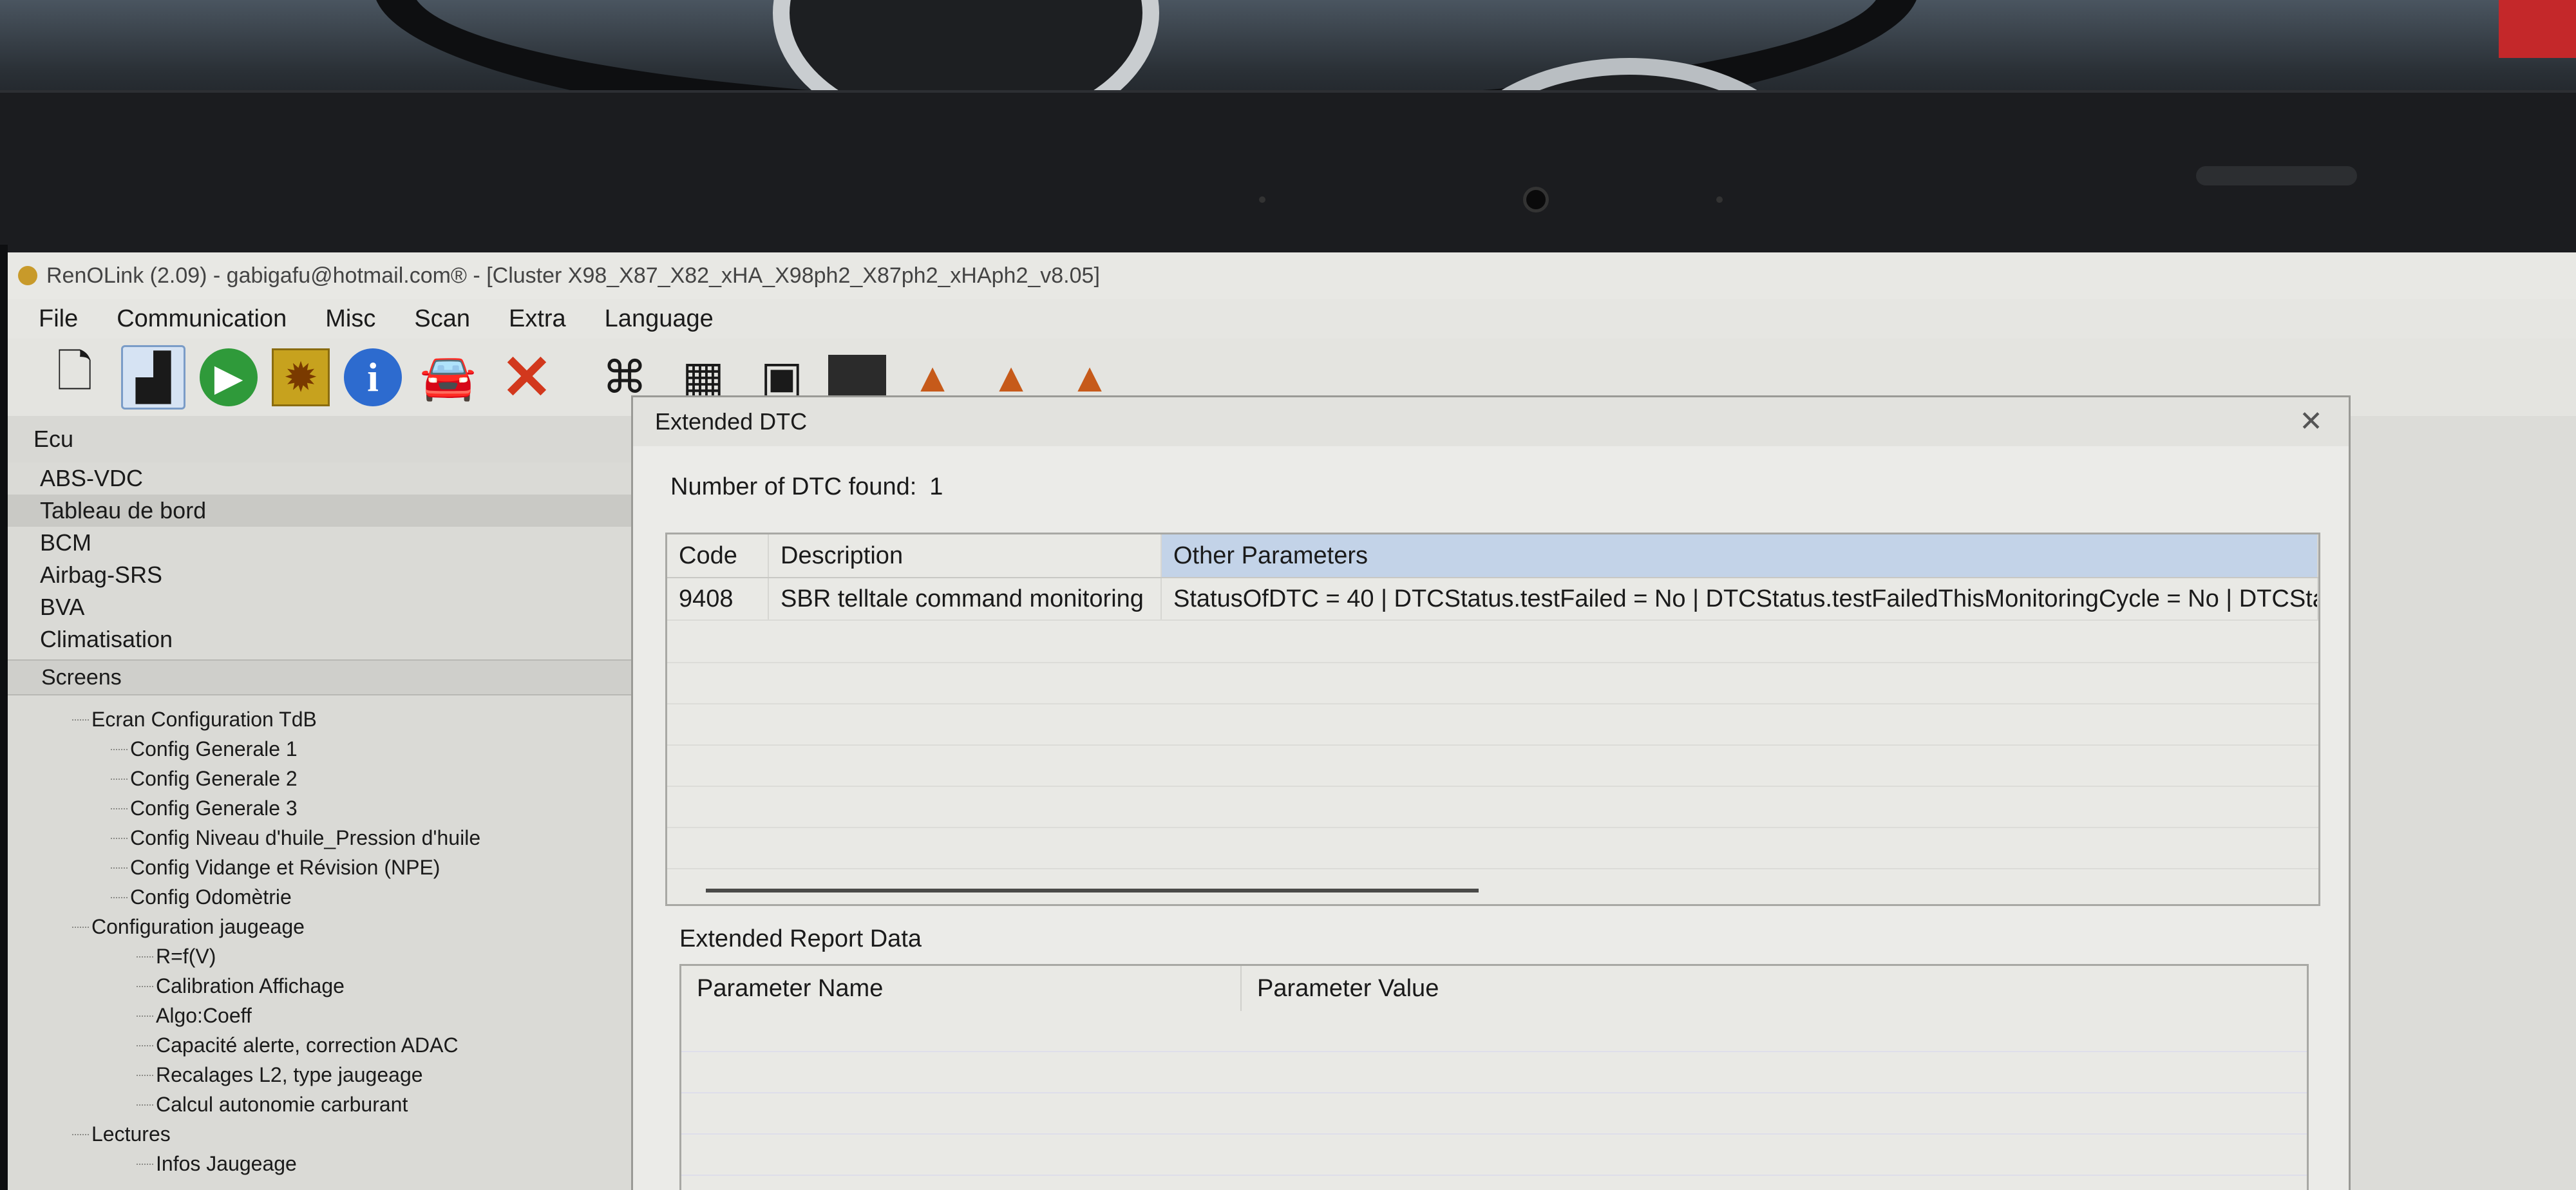 The height and width of the screenshot is (1190, 2576). Describe the element at coordinates (320, 897) in the screenshot. I see `tree-item: Config Odomètrie` at that location.